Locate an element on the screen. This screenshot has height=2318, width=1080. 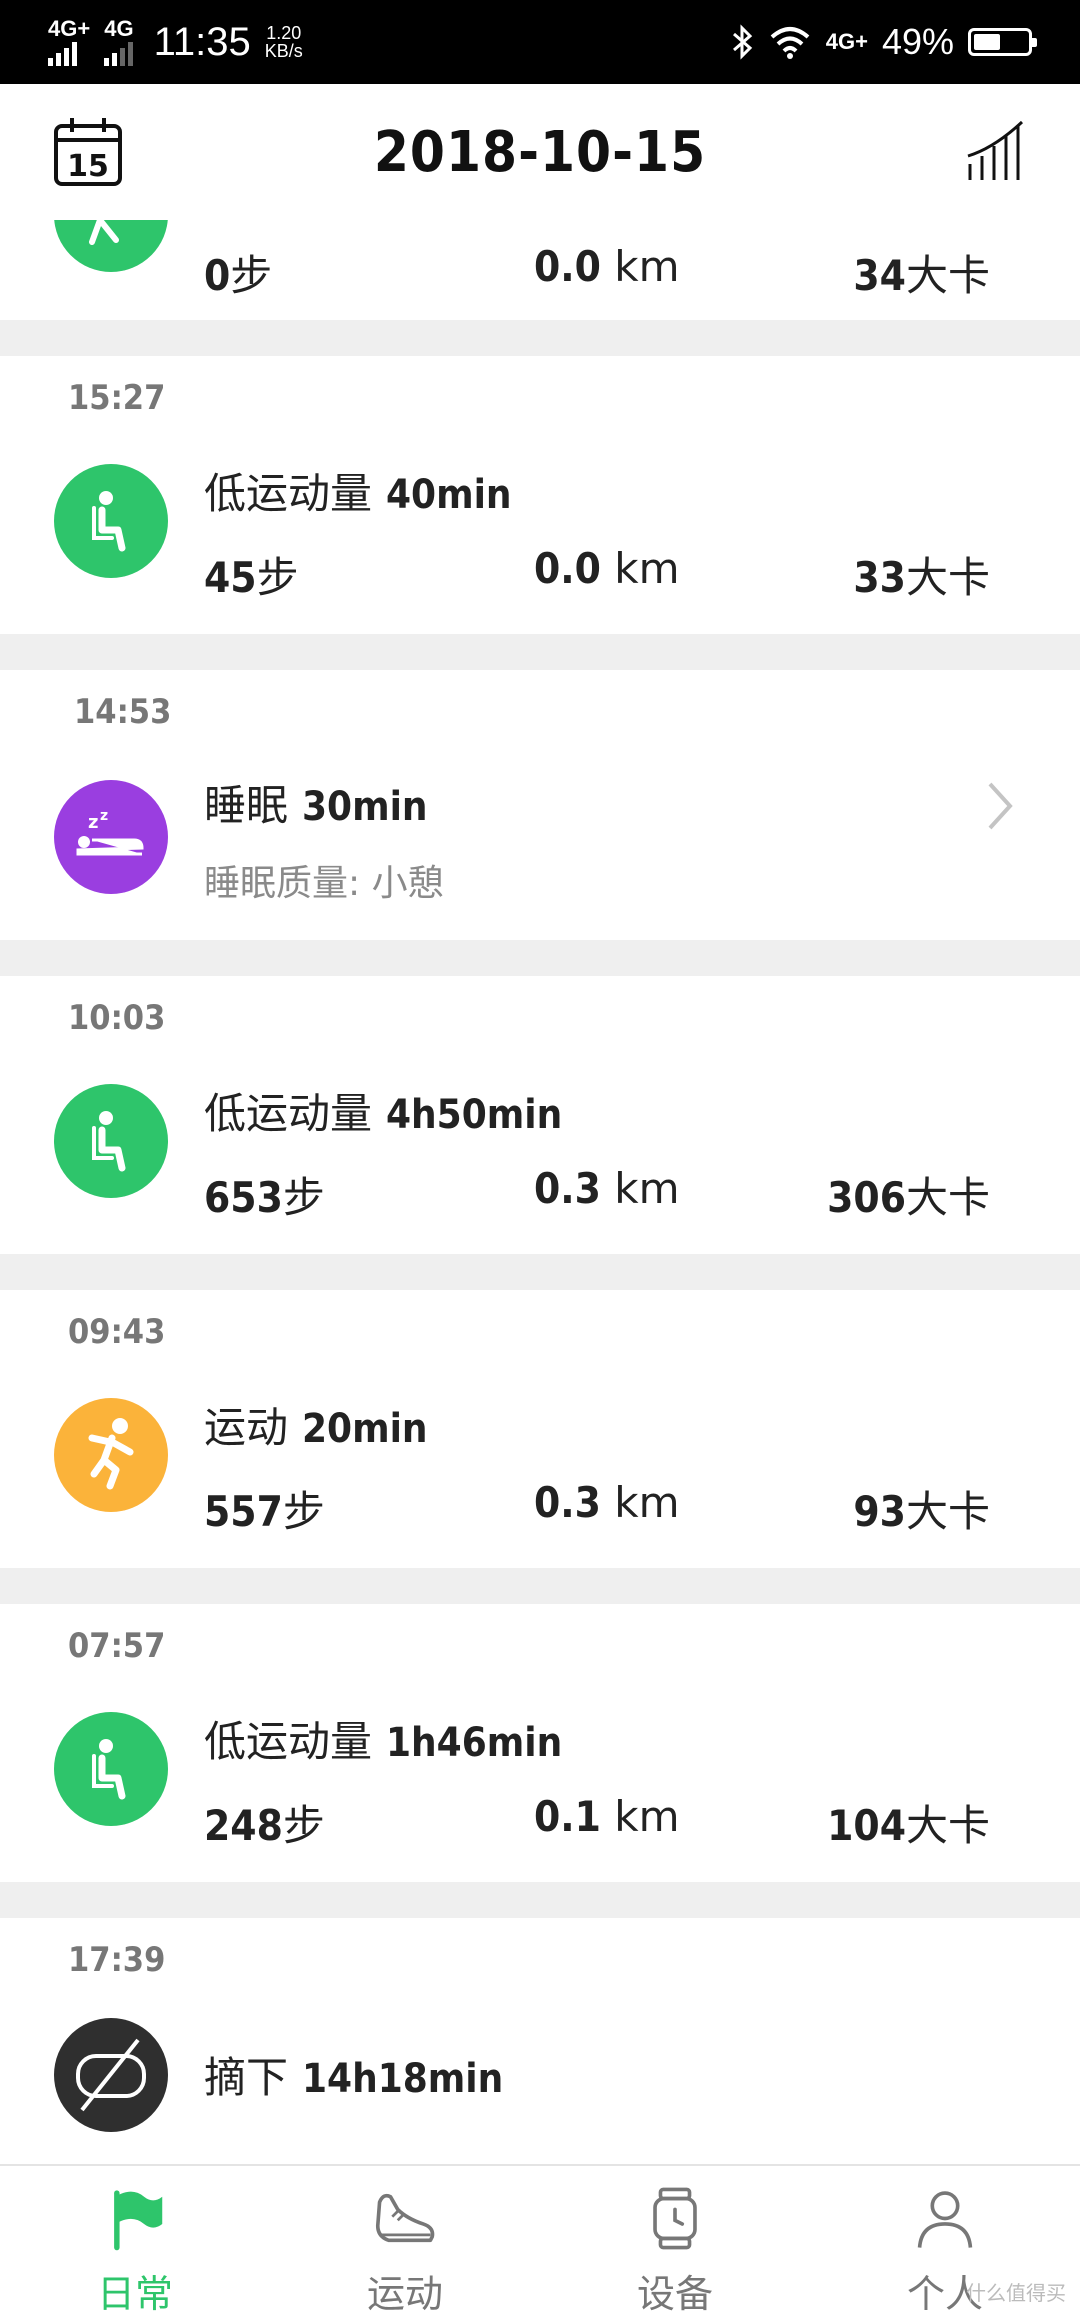
activity-duration: 30min is located at coordinates (365, 807).